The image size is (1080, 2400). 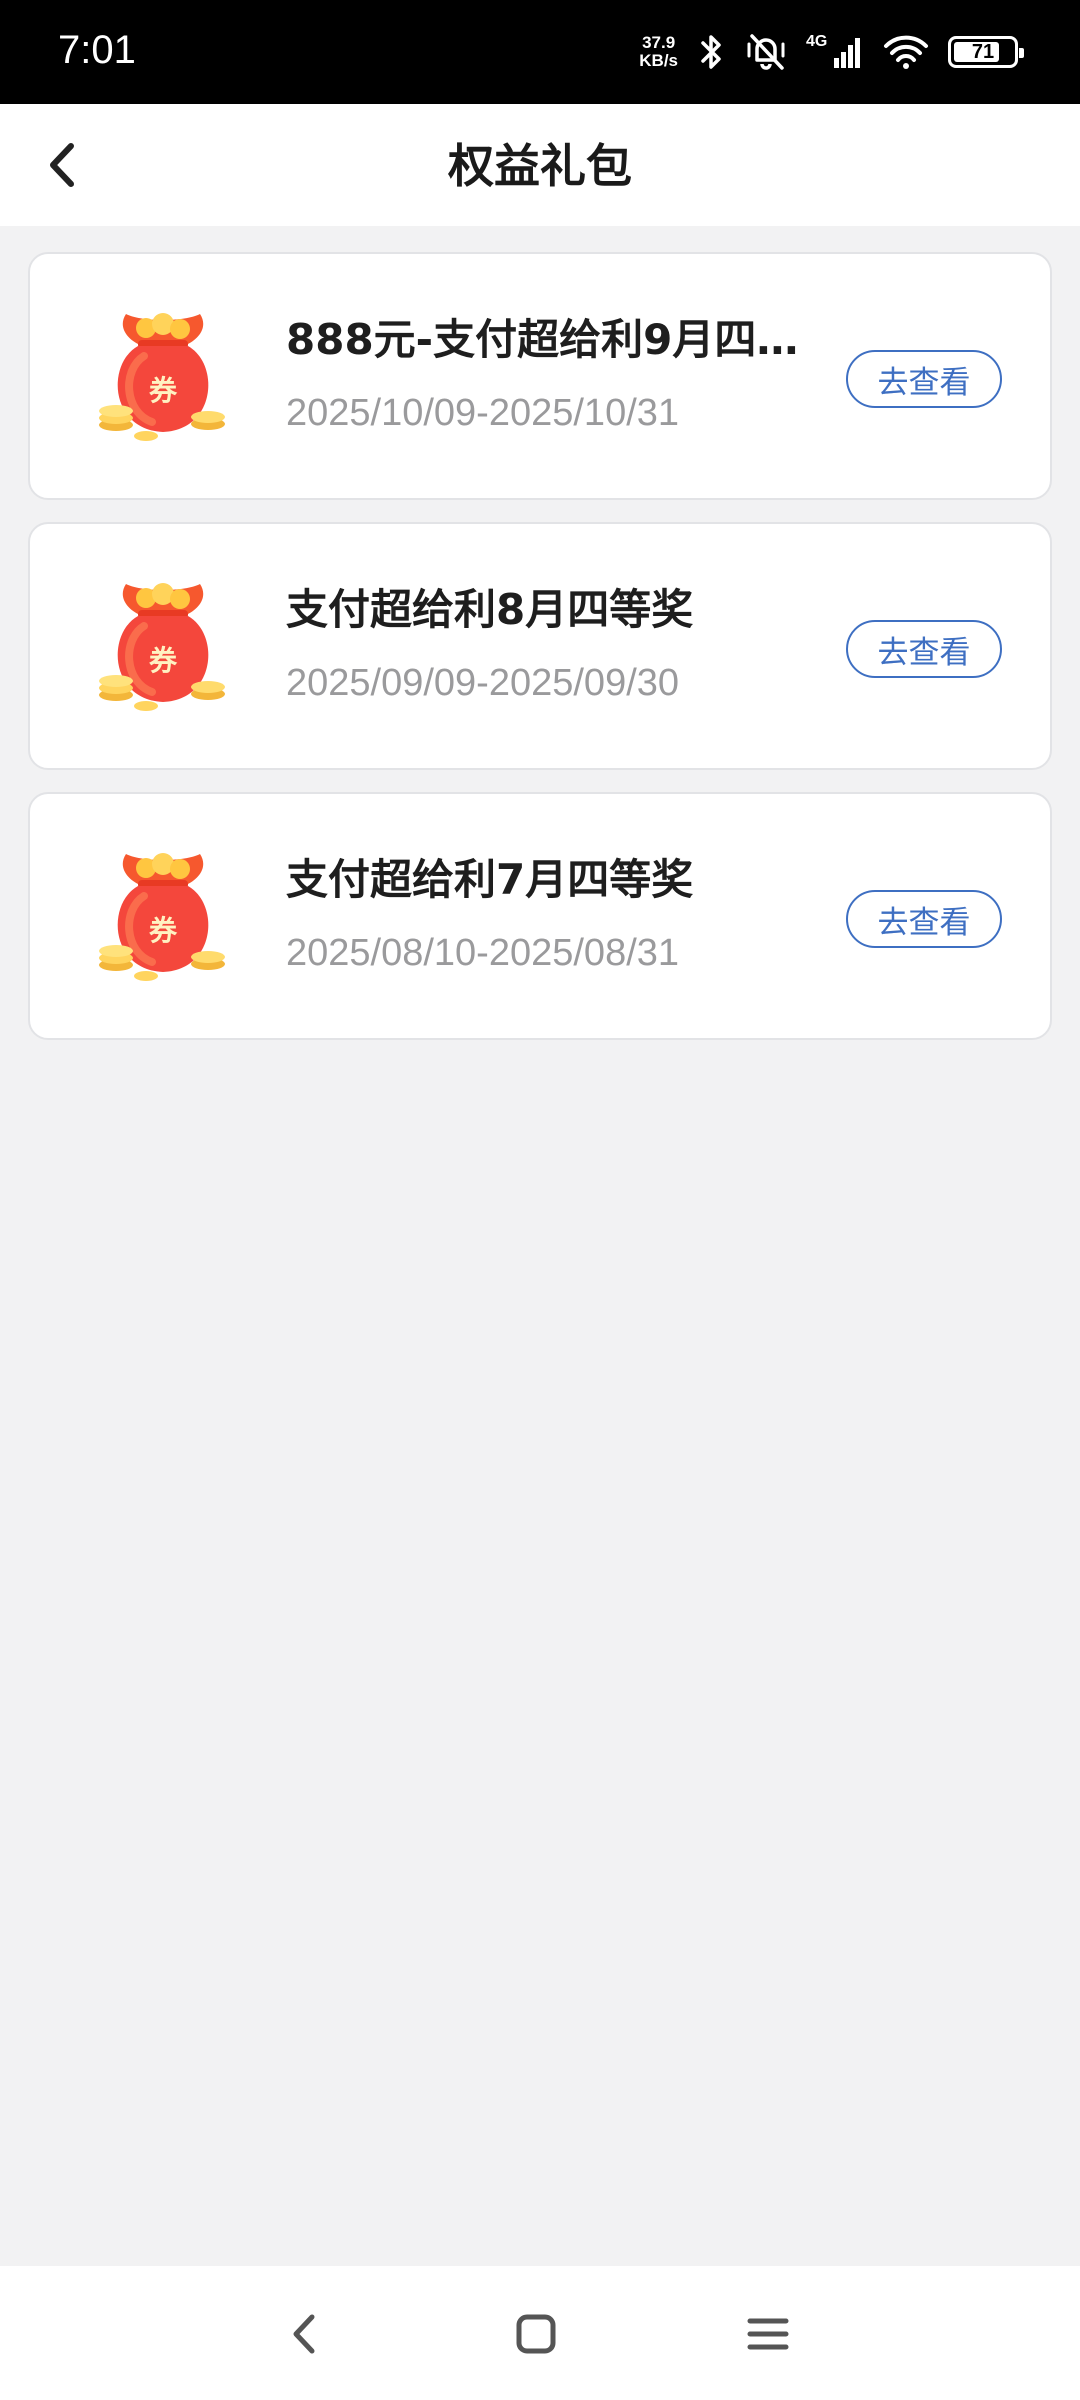 What do you see at coordinates (659, 42) in the screenshot?
I see `network-speed-value: 37.9` at bounding box center [659, 42].